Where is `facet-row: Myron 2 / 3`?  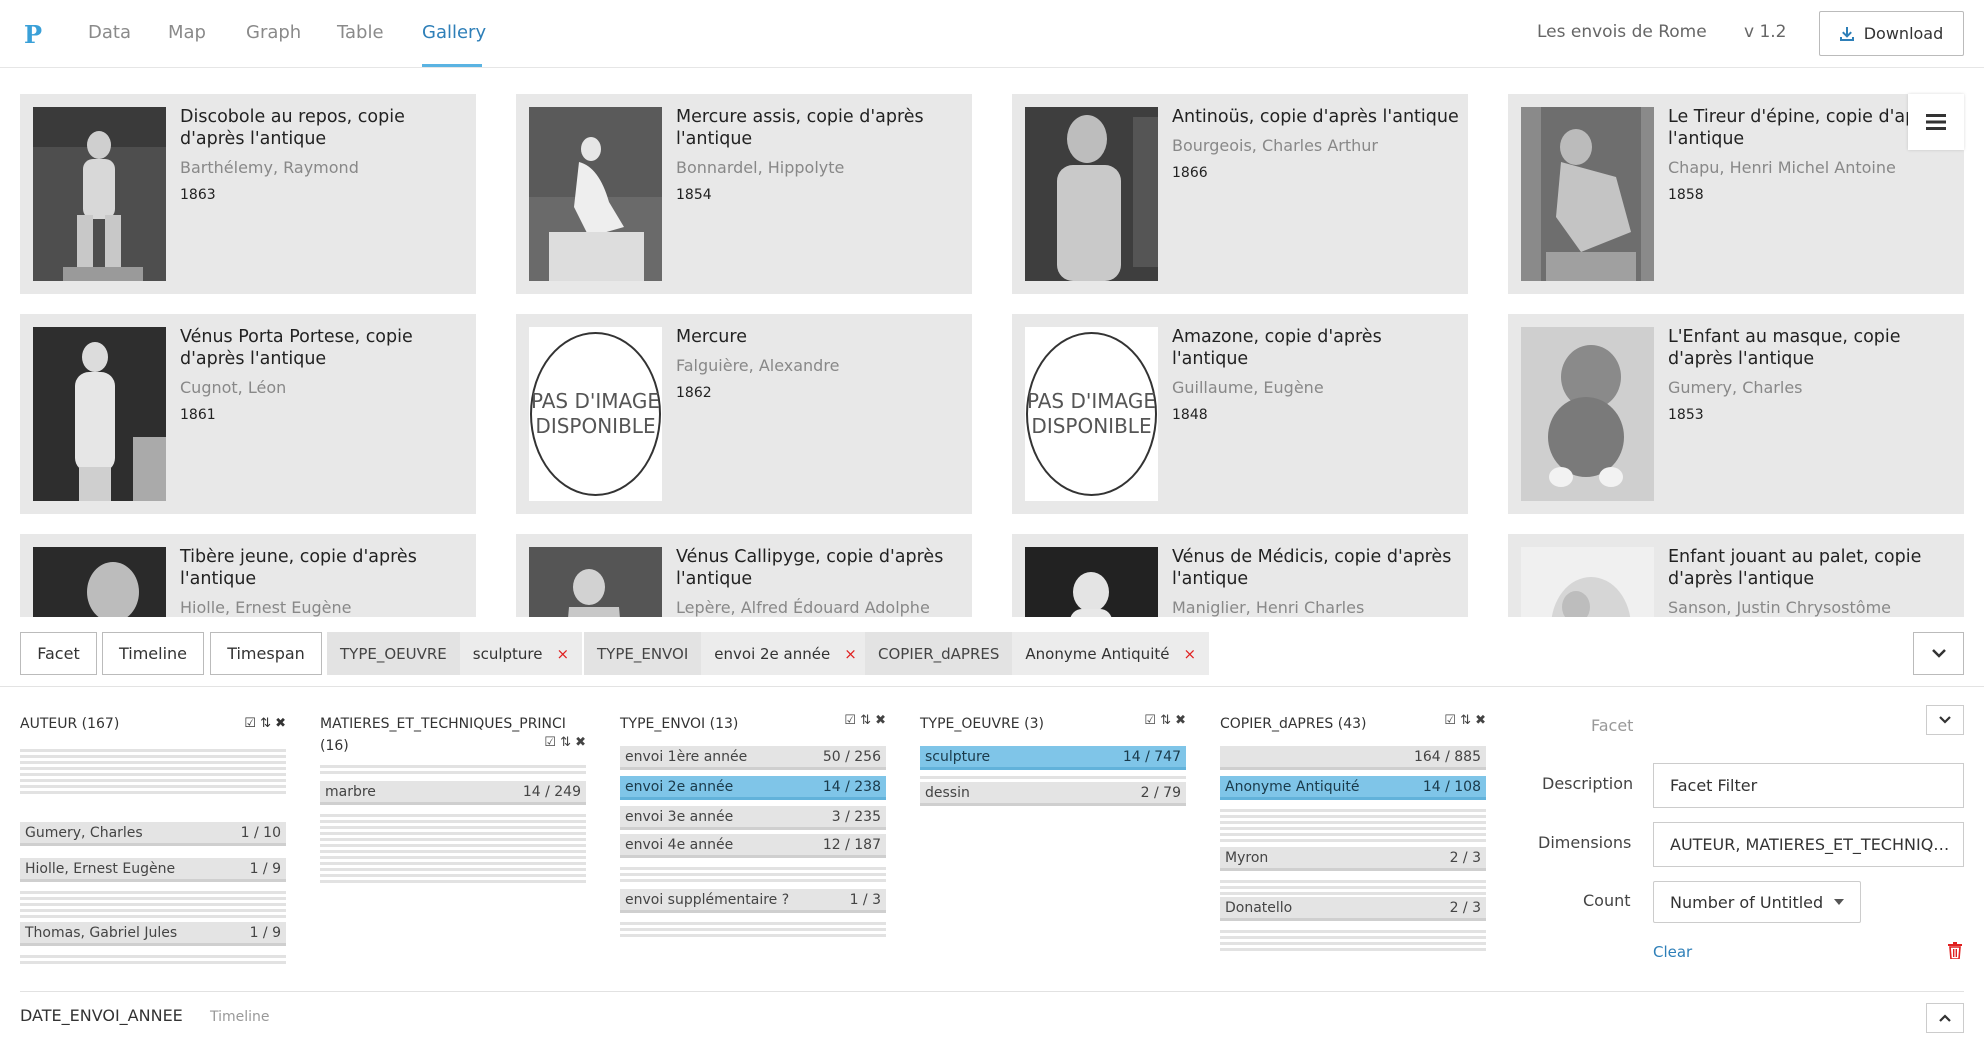
facet-row: Myron 2 / 3 is located at coordinates (1353, 859).